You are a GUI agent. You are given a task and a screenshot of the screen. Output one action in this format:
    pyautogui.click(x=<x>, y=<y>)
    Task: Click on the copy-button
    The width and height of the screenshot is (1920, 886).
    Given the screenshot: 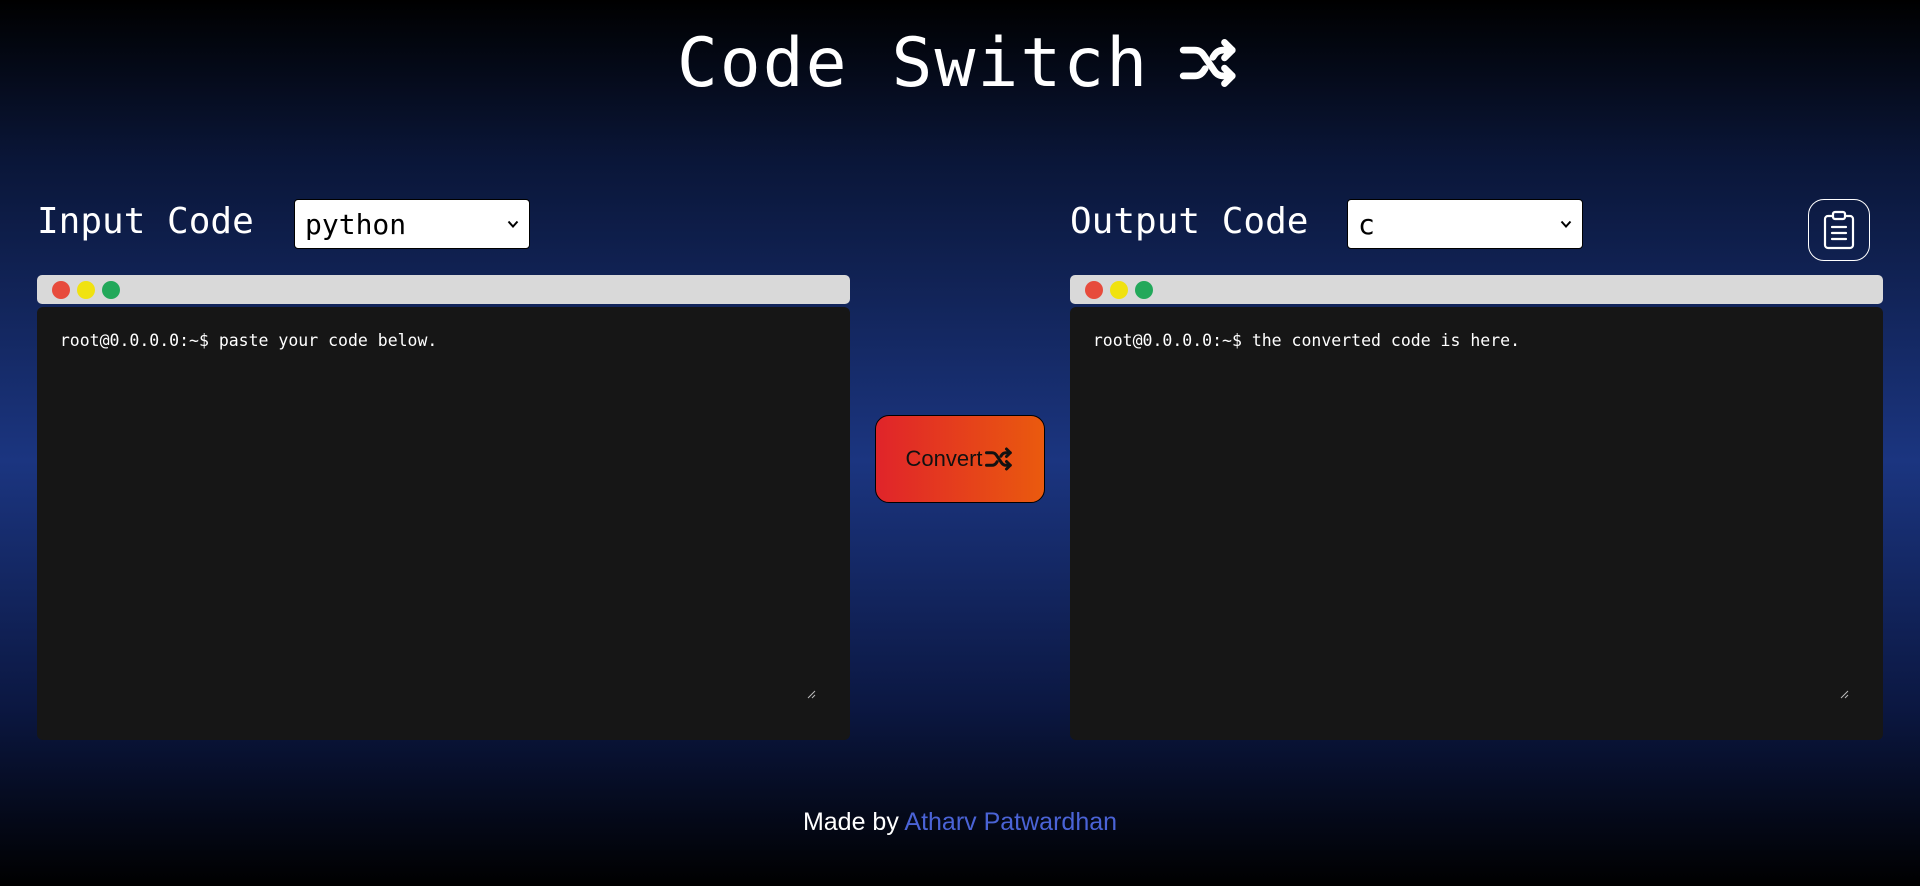 What is the action you would take?
    pyautogui.click(x=1839, y=230)
    